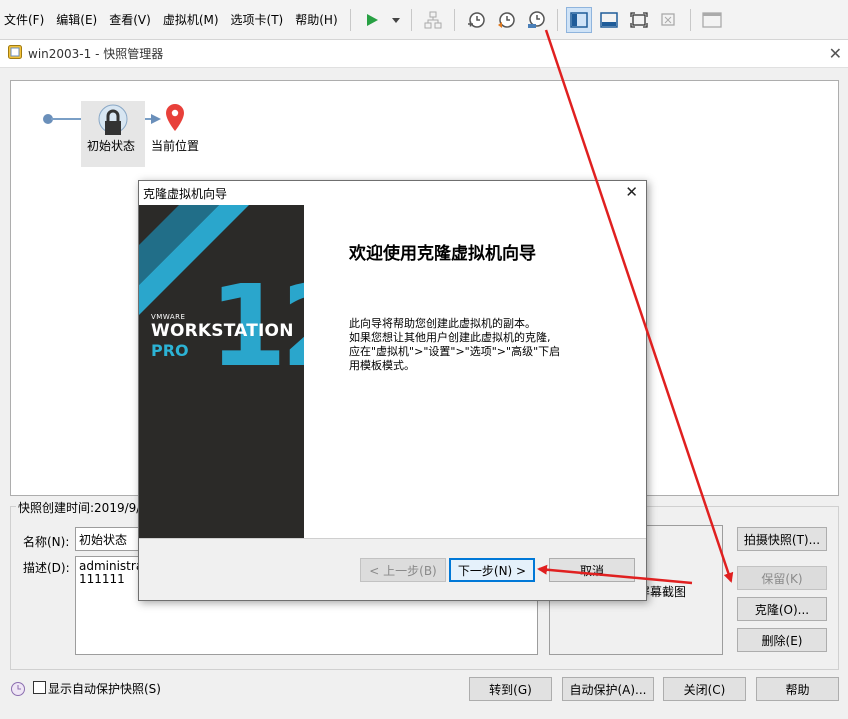 This screenshot has width=848, height=719. I want to click on menu-bar: 文件(F) 编辑(E) 查看(V) 虚拟机(M) 选项卡(T) 帮助(H), so click(424, 20).